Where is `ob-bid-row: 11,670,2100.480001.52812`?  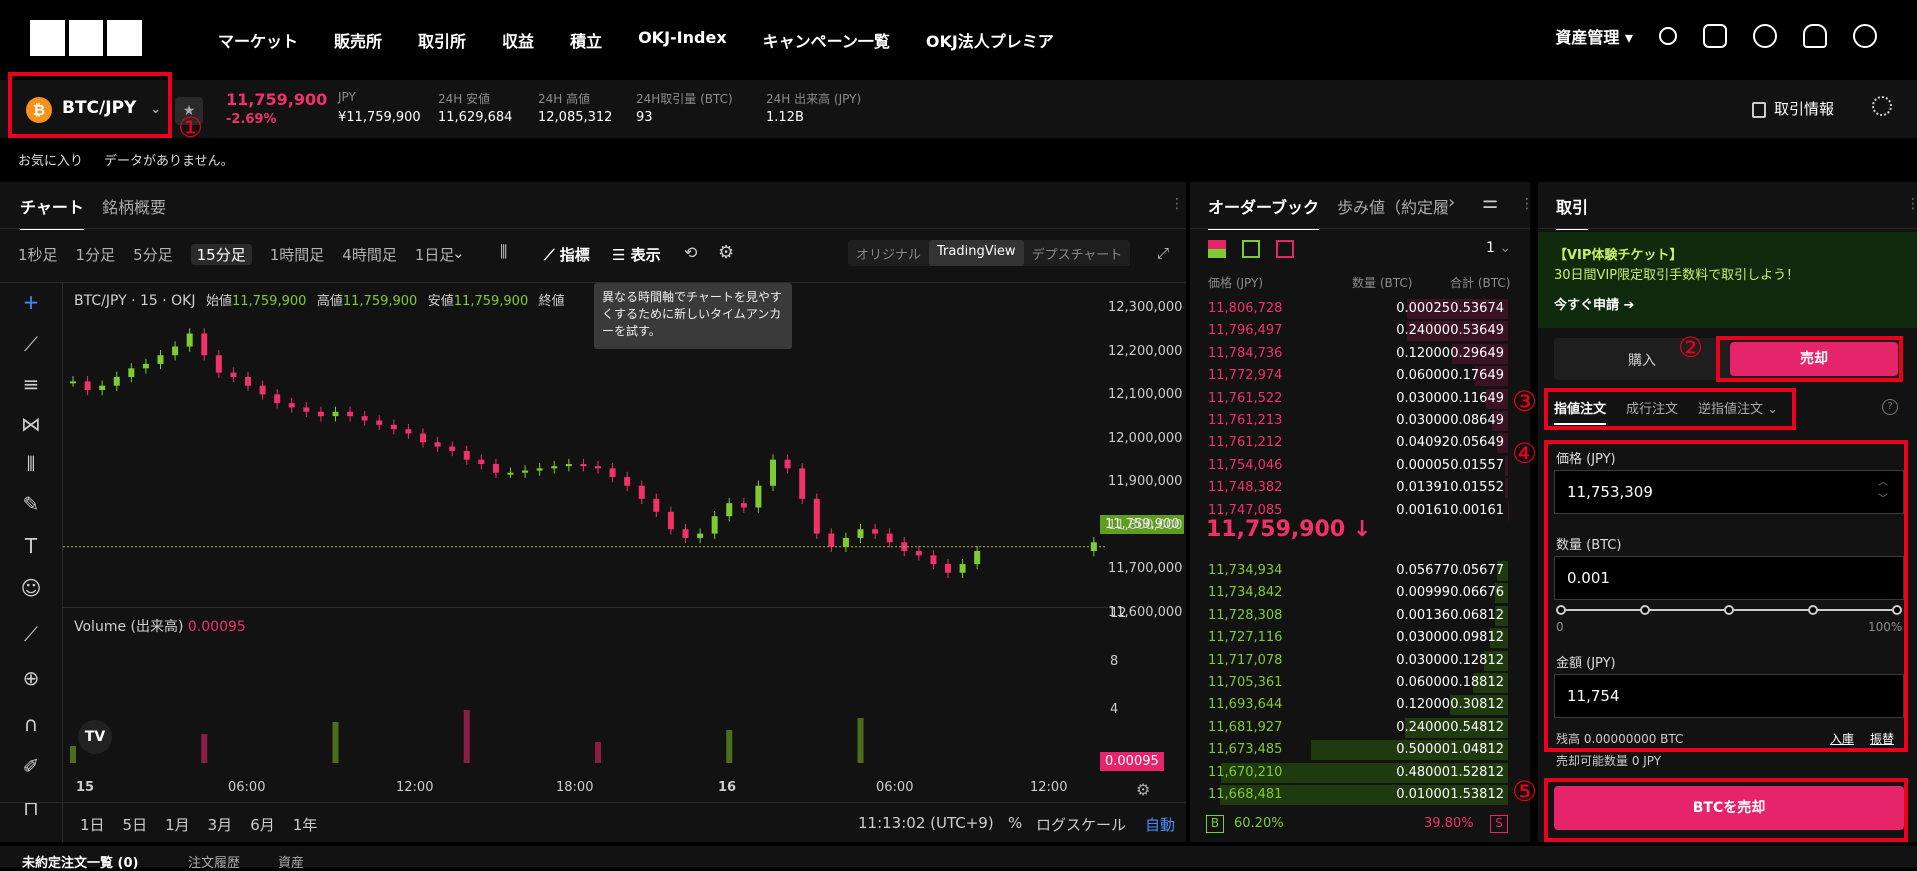 ob-bid-row: 11,670,2100.480001.52812 is located at coordinates (1359, 773).